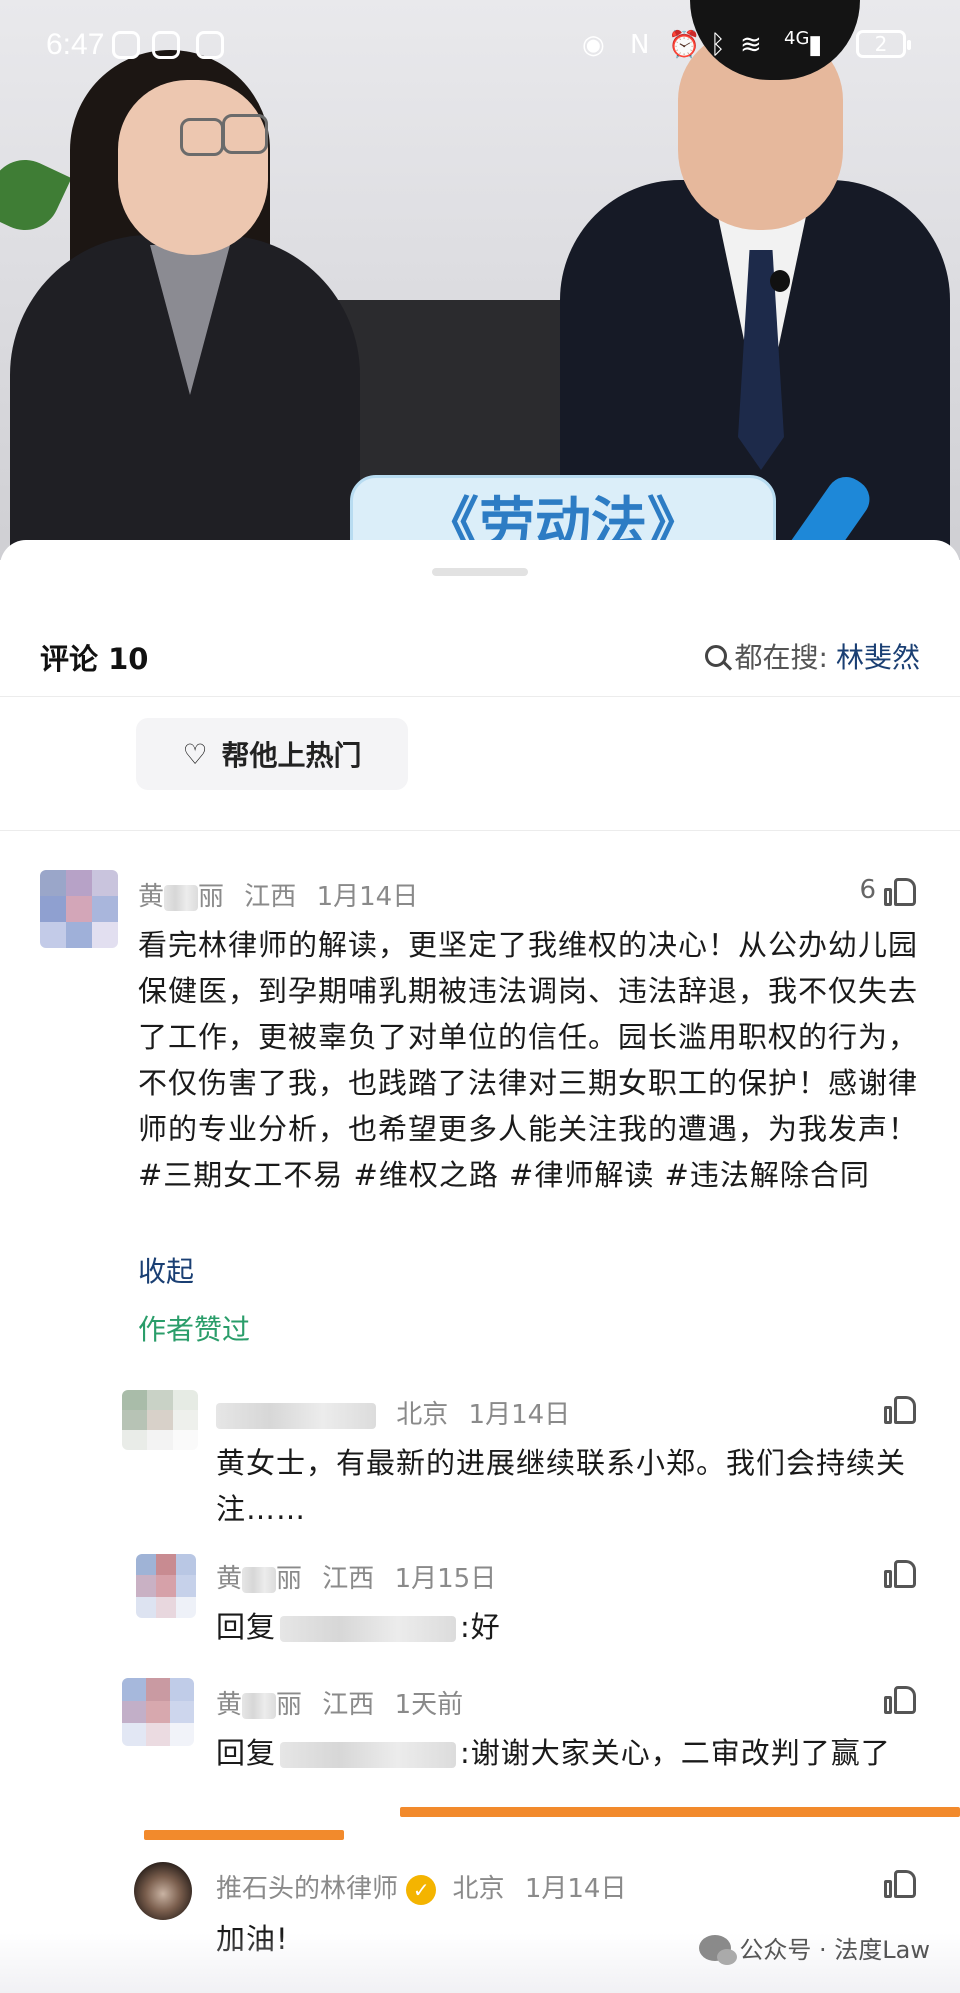 This screenshot has height=1993, width=960. Describe the element at coordinates (166, 1270) in the screenshot. I see `collapse-link: 收起` at that location.